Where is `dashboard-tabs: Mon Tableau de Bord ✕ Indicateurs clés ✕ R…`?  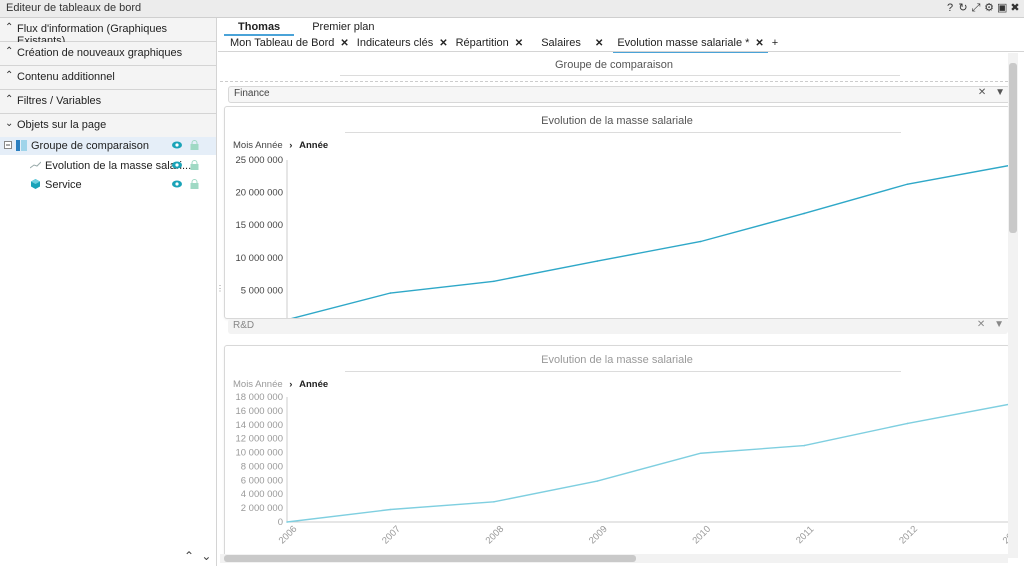
dashboard-tabs: Mon Tableau de Bord ✕ Indicateurs clés ✕ R… is located at coordinates (504, 44).